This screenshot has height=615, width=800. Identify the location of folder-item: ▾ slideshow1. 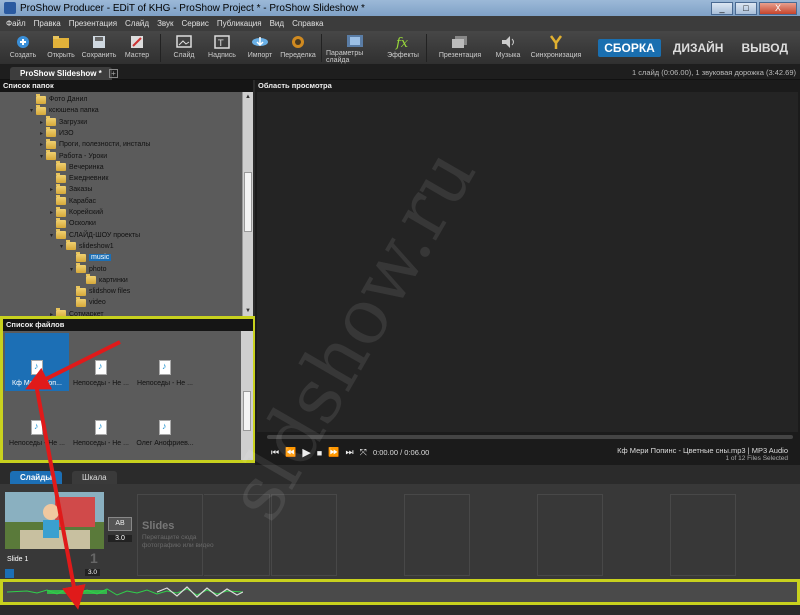
(87, 246).